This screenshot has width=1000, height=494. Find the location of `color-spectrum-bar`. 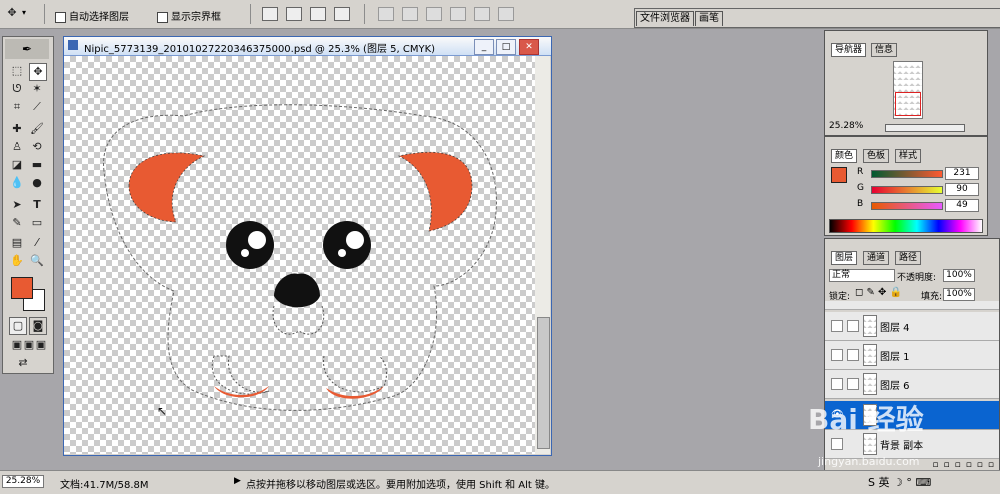

color-spectrum-bar is located at coordinates (906, 226).